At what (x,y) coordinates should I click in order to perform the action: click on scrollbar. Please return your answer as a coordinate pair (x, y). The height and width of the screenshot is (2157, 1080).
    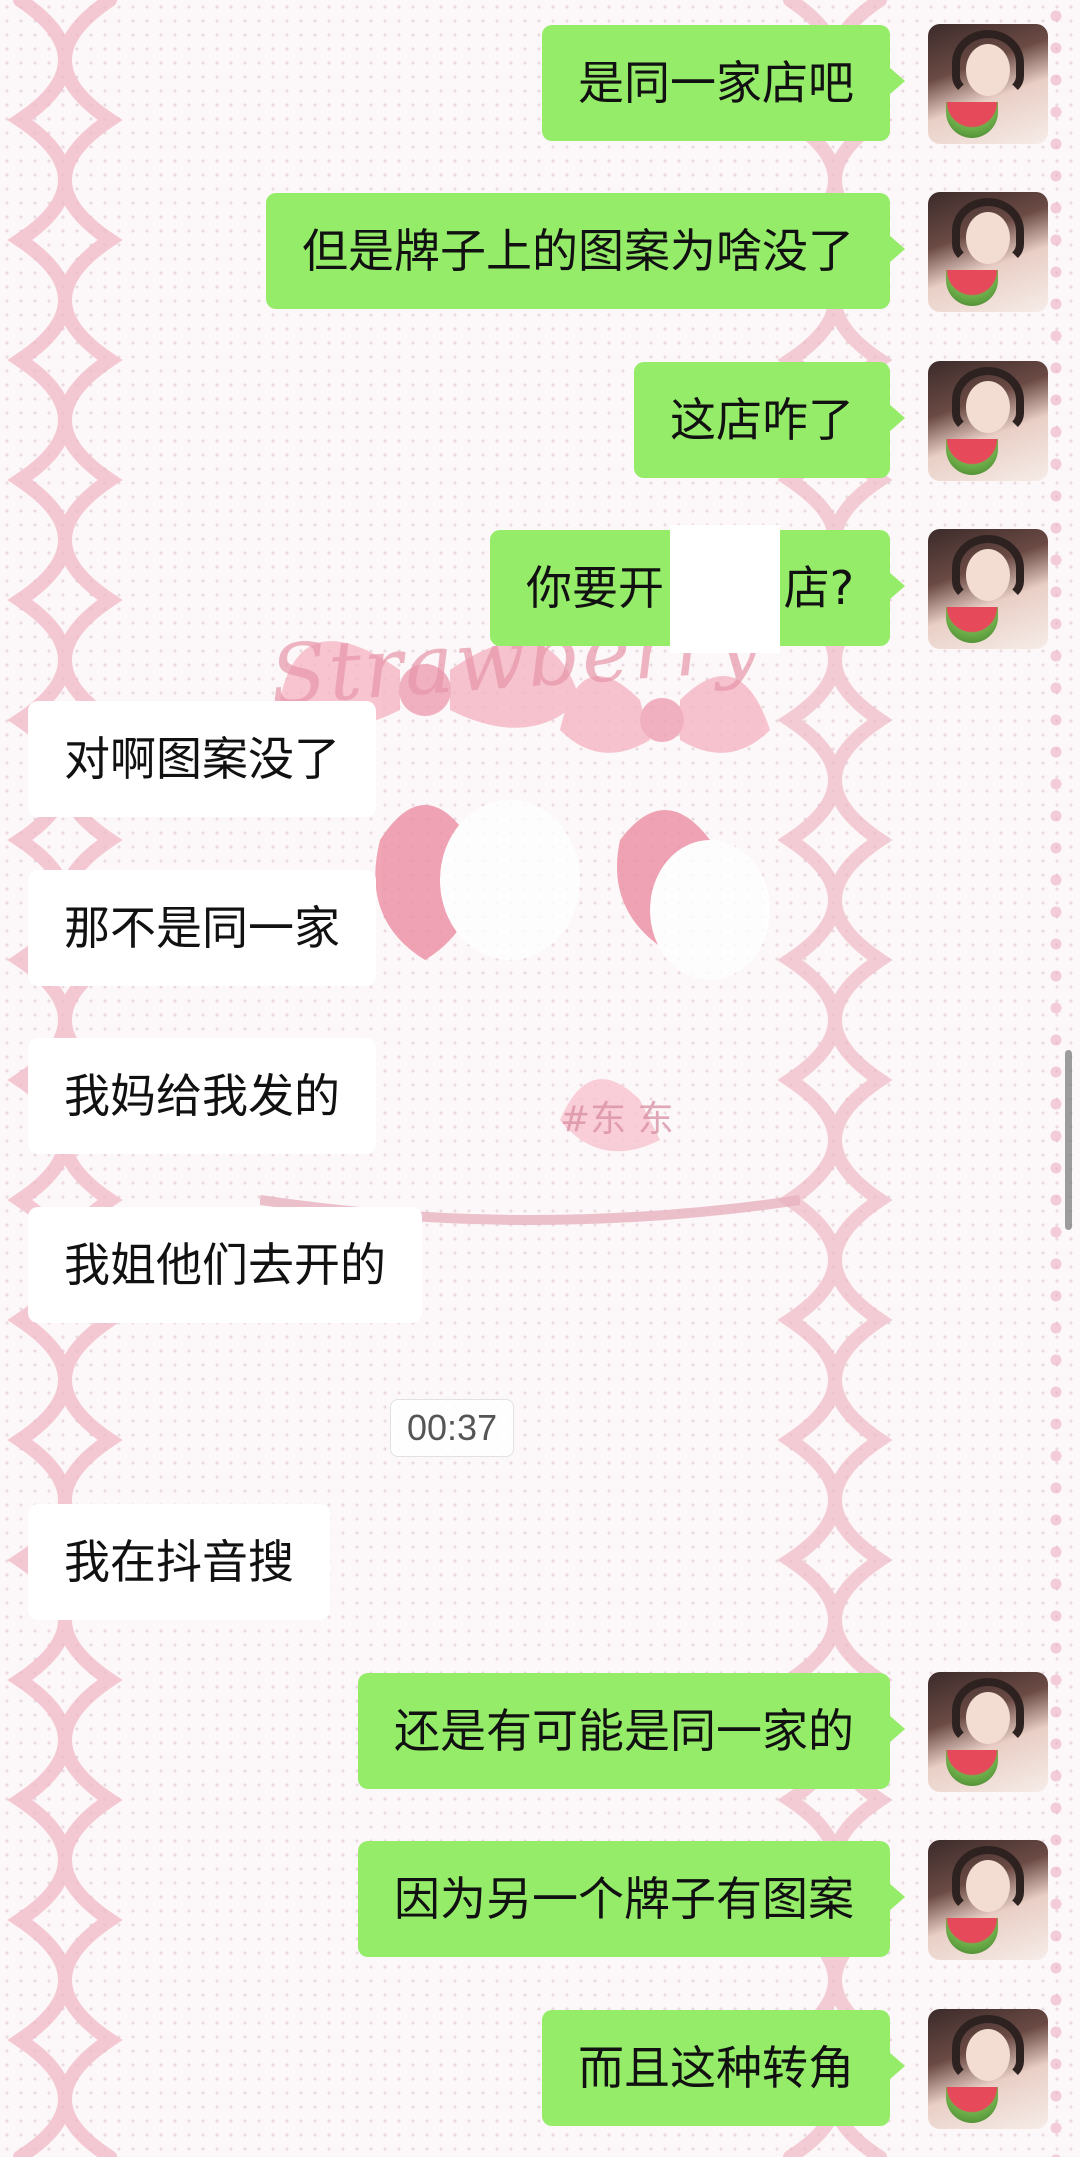
    Looking at the image, I should click on (1068, 1140).